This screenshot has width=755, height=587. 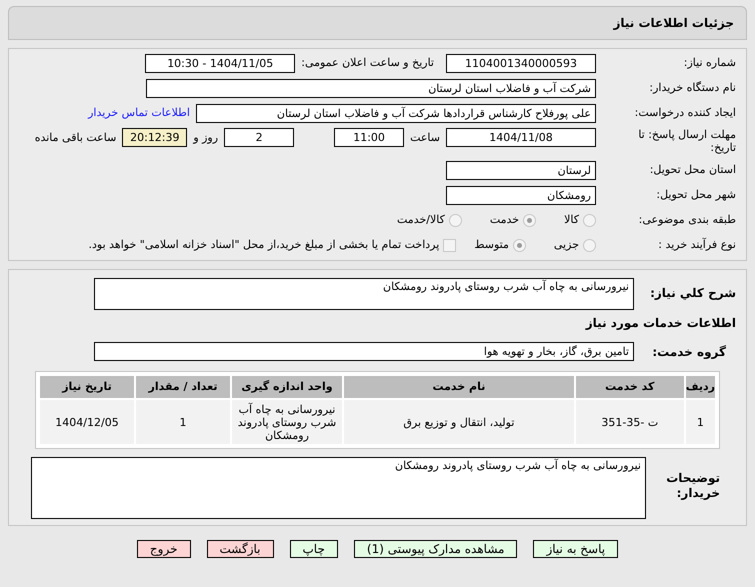 What do you see at coordinates (695, 195) in the screenshot?
I see `field-label: شهر محل تحویل:` at bounding box center [695, 195].